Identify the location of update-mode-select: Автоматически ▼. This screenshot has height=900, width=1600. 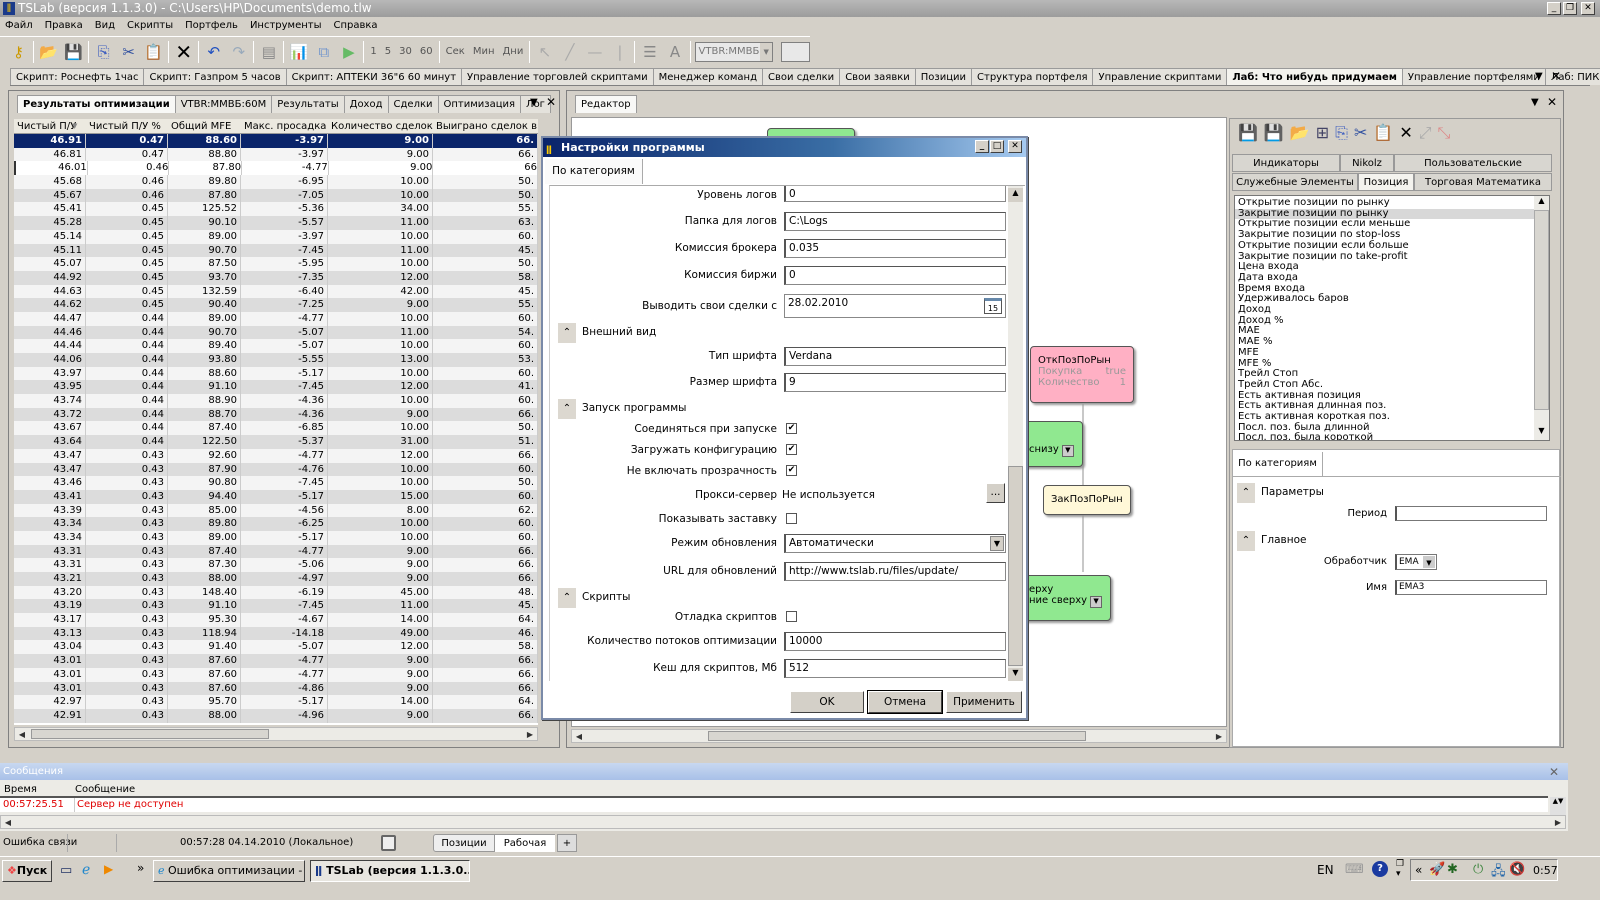
(895, 543).